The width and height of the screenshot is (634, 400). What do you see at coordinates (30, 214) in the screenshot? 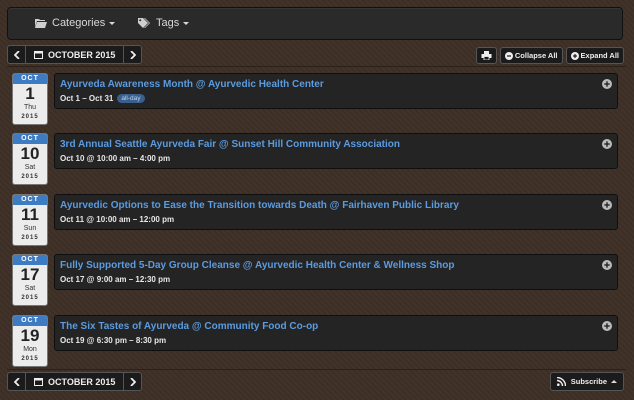
I see `event-day: 11` at bounding box center [30, 214].